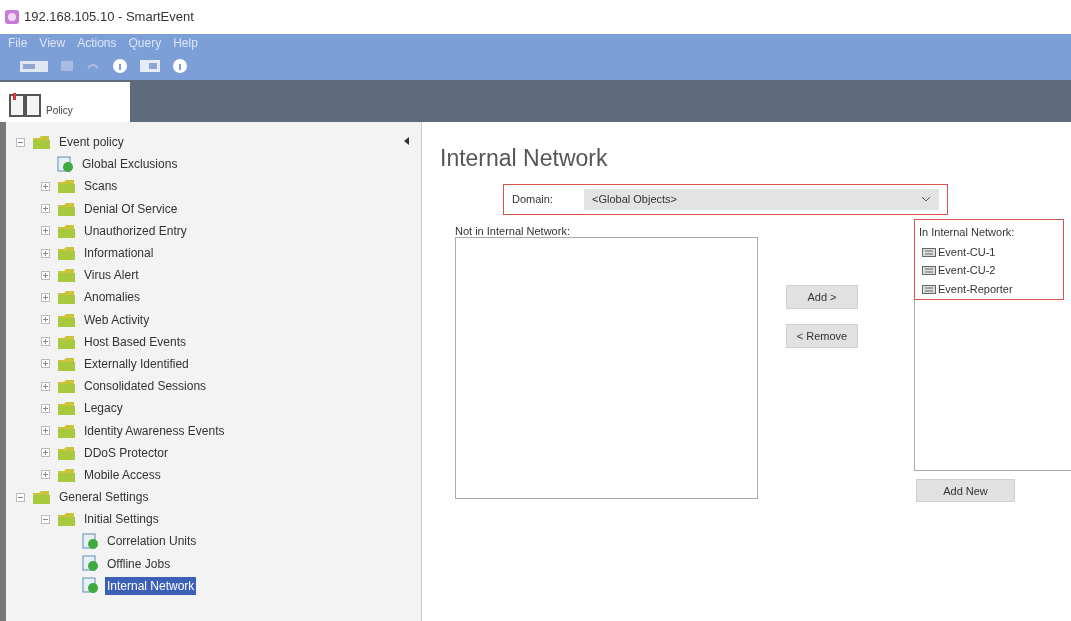 Image resolution: width=1071 pixels, height=621 pixels. Describe the element at coordinates (136, 363) in the screenshot. I see `tree-item: Externally Identified` at that location.